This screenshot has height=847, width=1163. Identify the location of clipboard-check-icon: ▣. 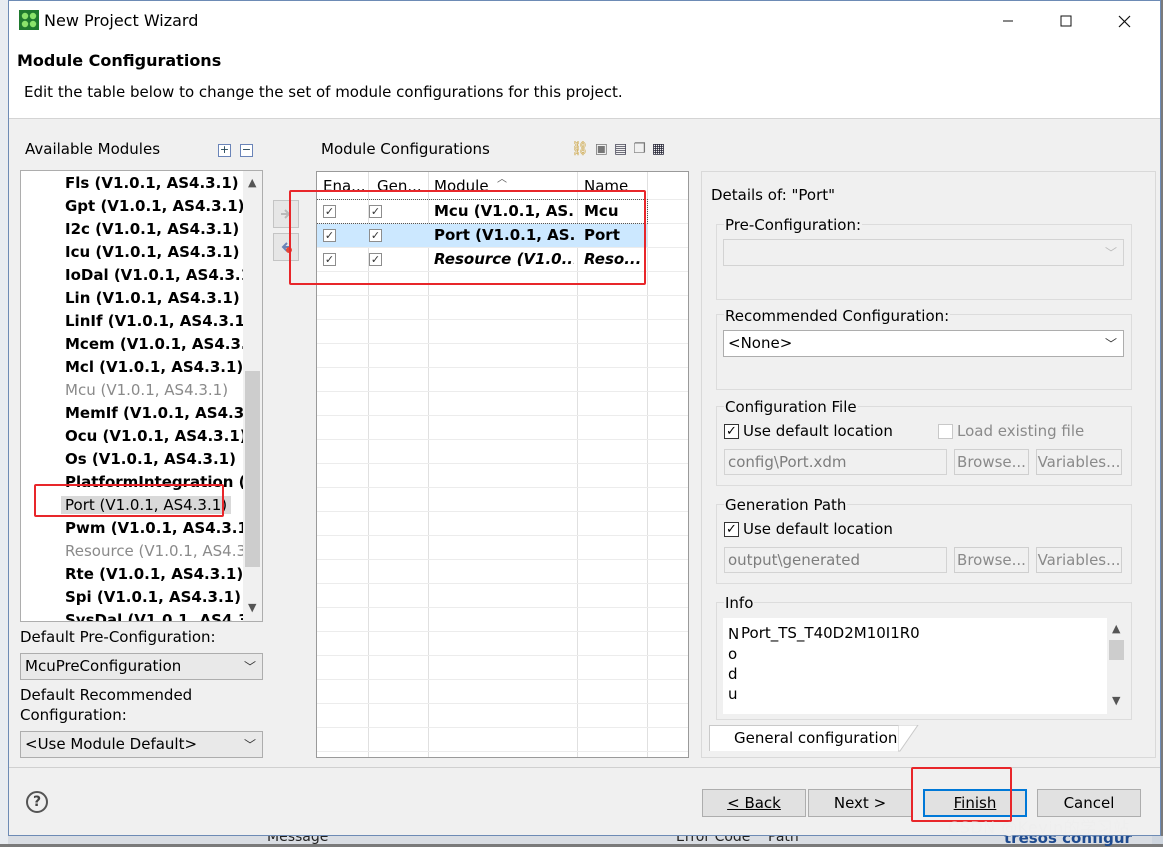
(601, 149).